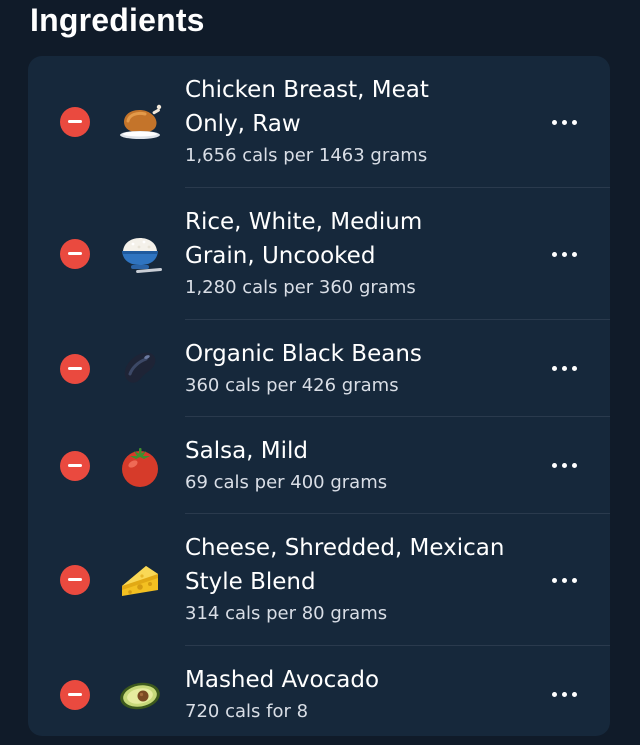  Describe the element at coordinates (300, 287) in the screenshot. I see `ingredient-calories: 1,280 cals per 360 grams` at that location.